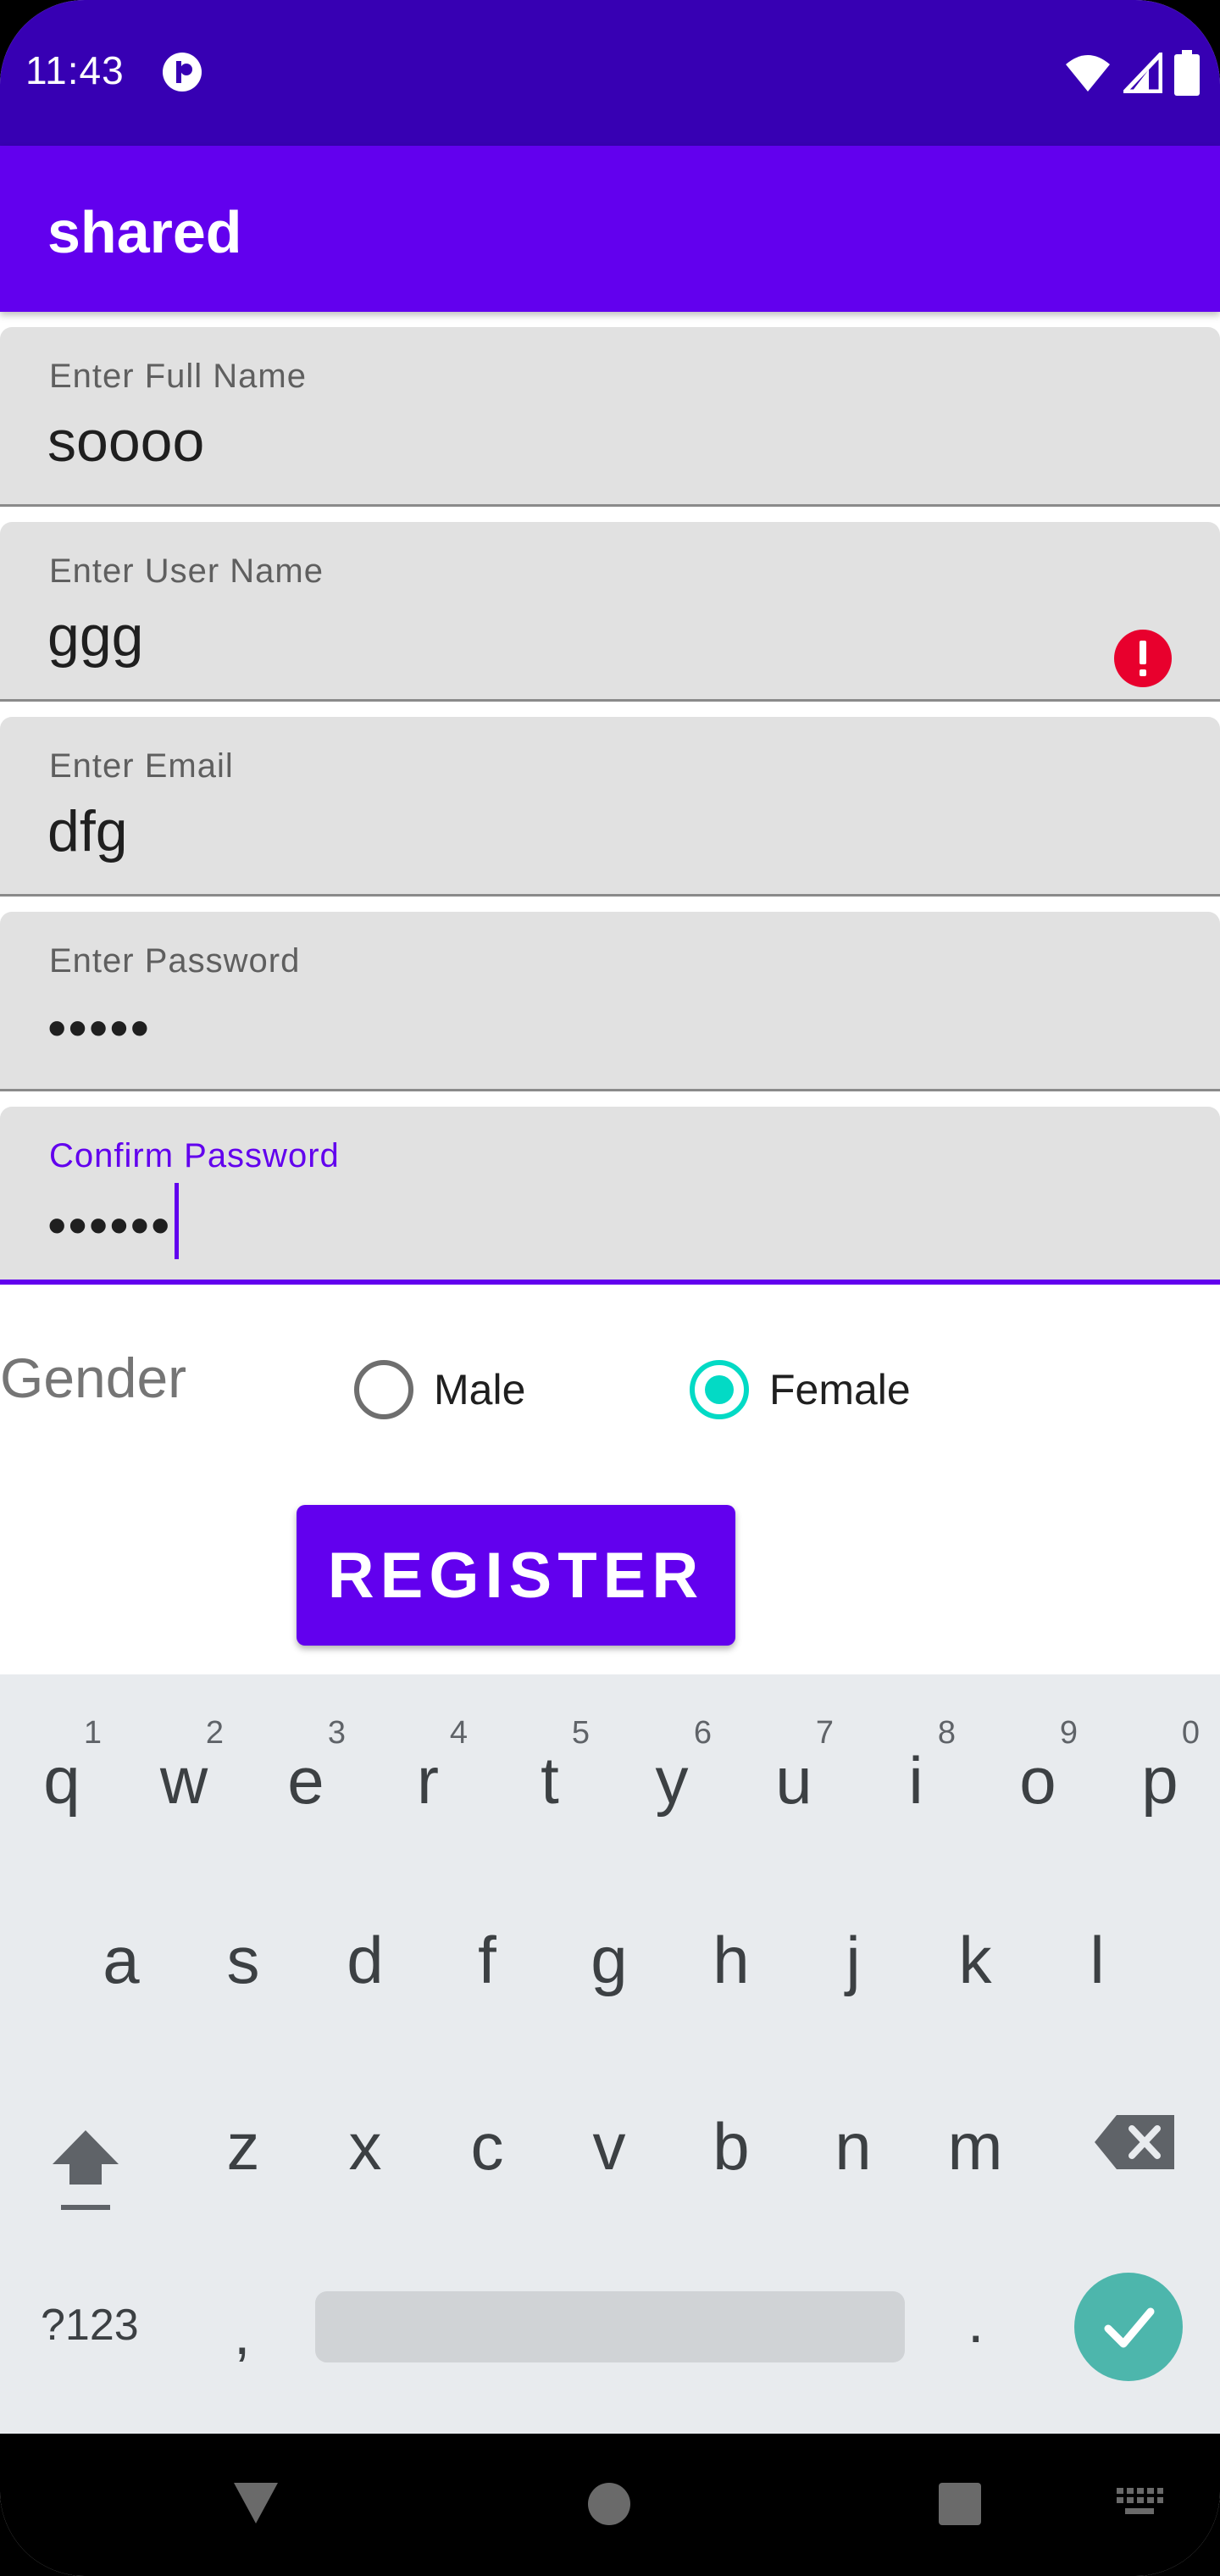 Image resolution: width=1220 pixels, height=2576 pixels. Describe the element at coordinates (610, 807) in the screenshot. I see `email-field: Enter Email dfg` at that location.